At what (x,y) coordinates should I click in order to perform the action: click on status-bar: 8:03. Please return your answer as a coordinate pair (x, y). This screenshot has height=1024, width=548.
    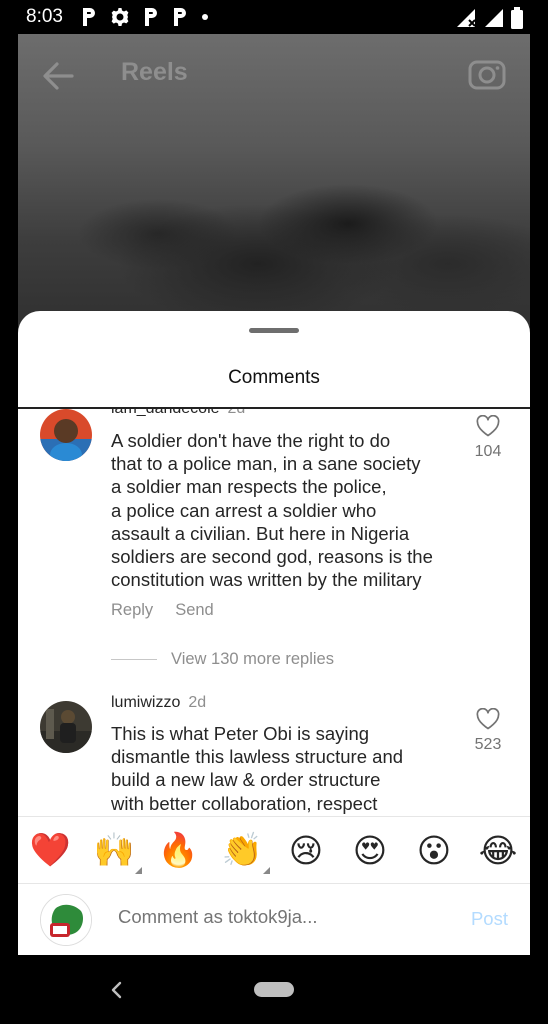
    Looking at the image, I should click on (274, 17).